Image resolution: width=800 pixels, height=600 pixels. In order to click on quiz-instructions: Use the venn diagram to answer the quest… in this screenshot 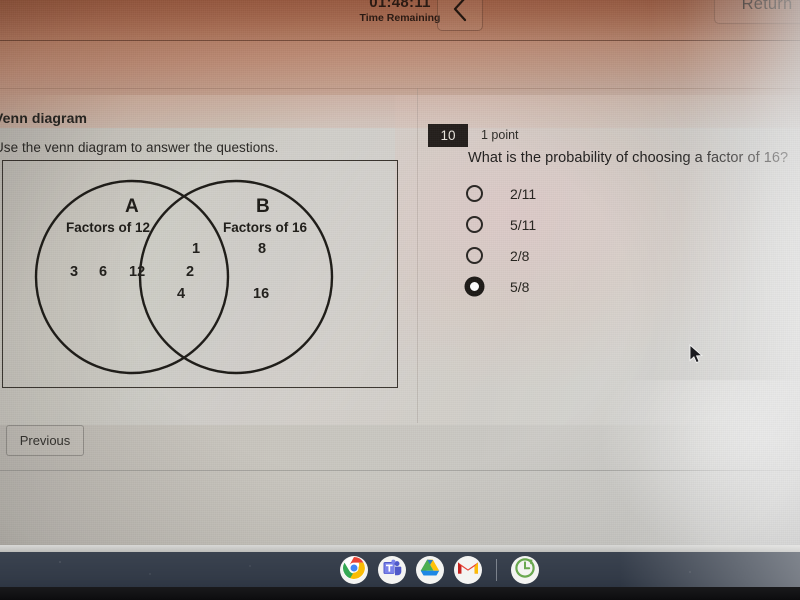, I will do `click(139, 147)`.